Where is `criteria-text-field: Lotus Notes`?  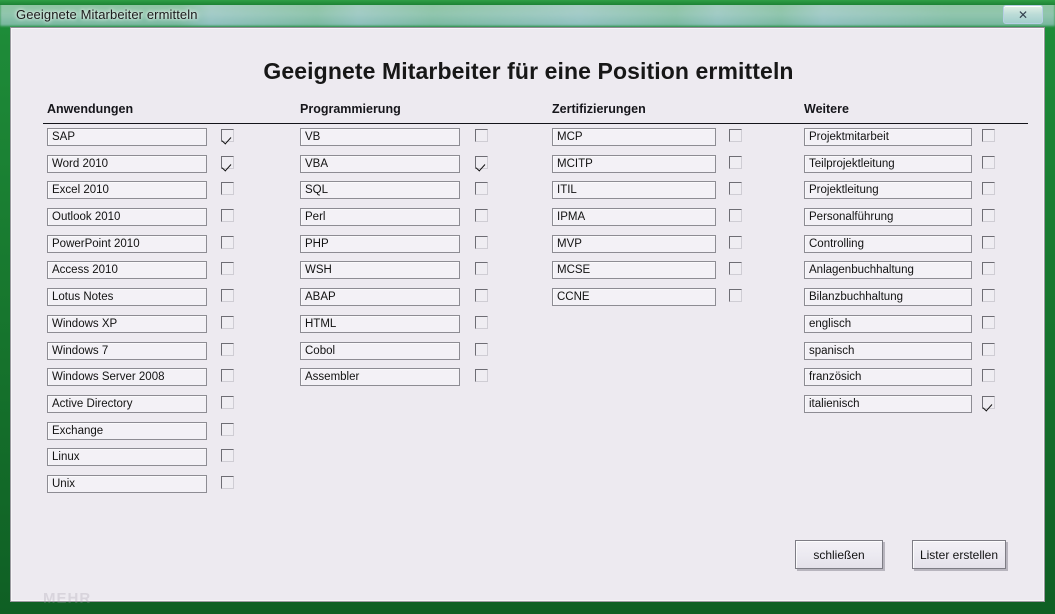 criteria-text-field: Lotus Notes is located at coordinates (127, 297).